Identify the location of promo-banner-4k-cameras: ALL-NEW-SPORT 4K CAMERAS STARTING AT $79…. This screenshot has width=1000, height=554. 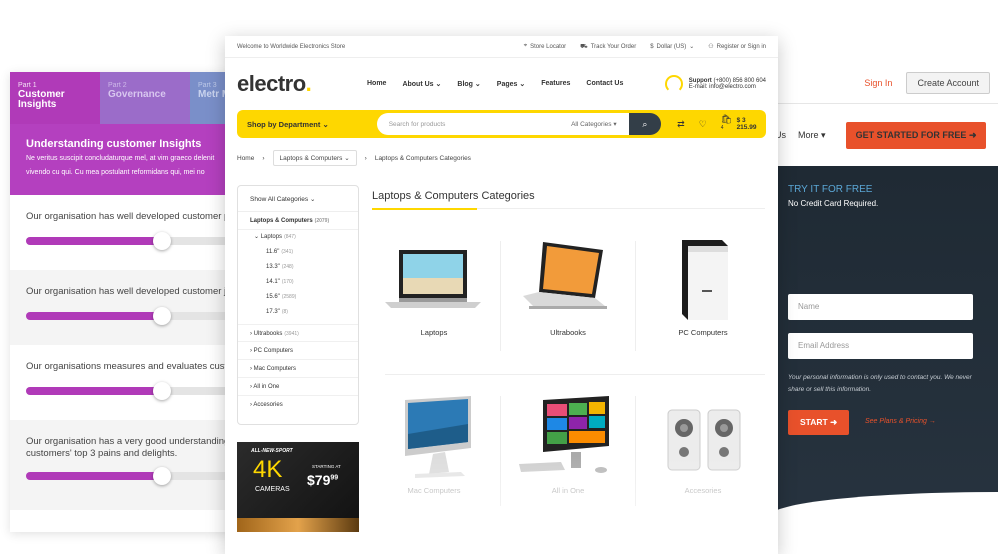
(298, 487).